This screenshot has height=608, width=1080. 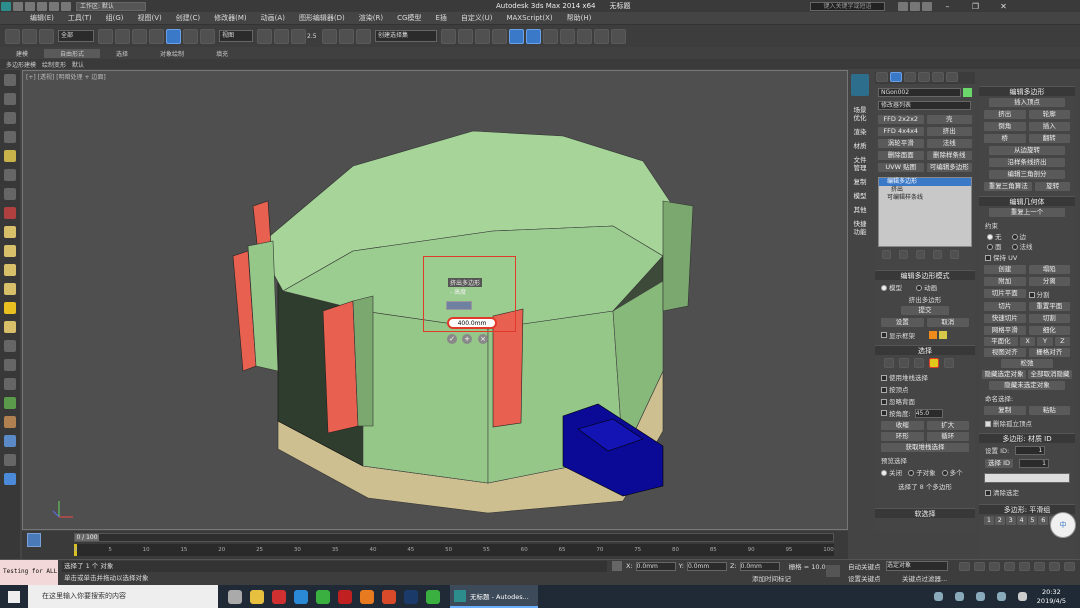 I want to click on slice-plane-button: 切片平面, so click(x=1005, y=293).